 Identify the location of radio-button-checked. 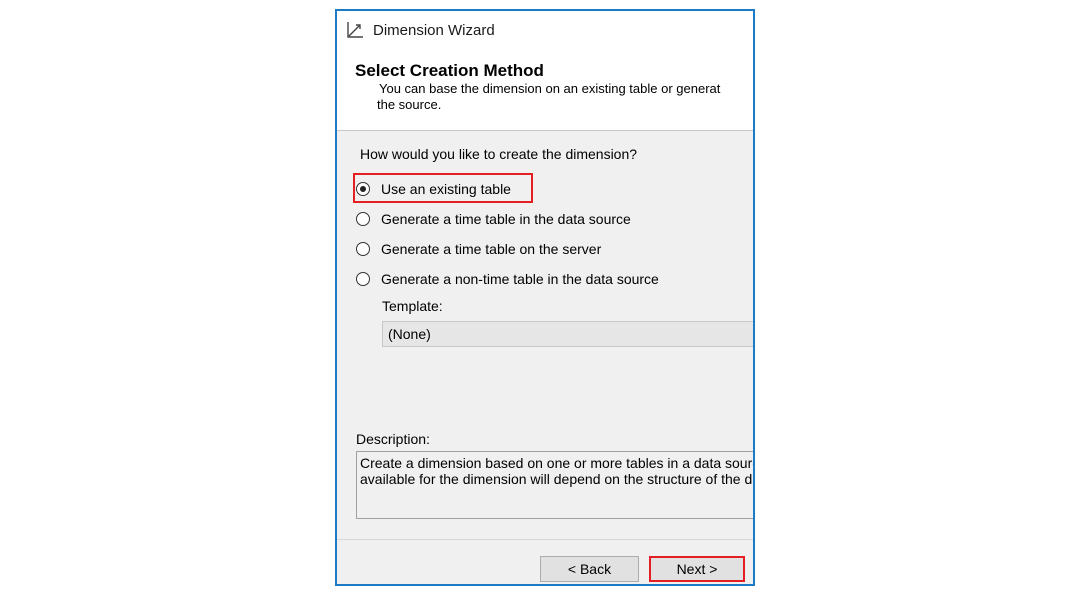
(363, 189).